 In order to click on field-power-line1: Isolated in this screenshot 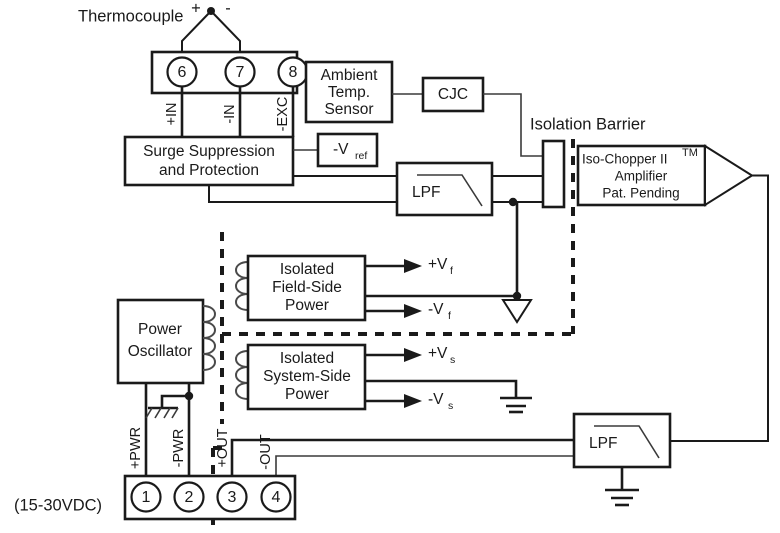, I will do `click(307, 269)`.